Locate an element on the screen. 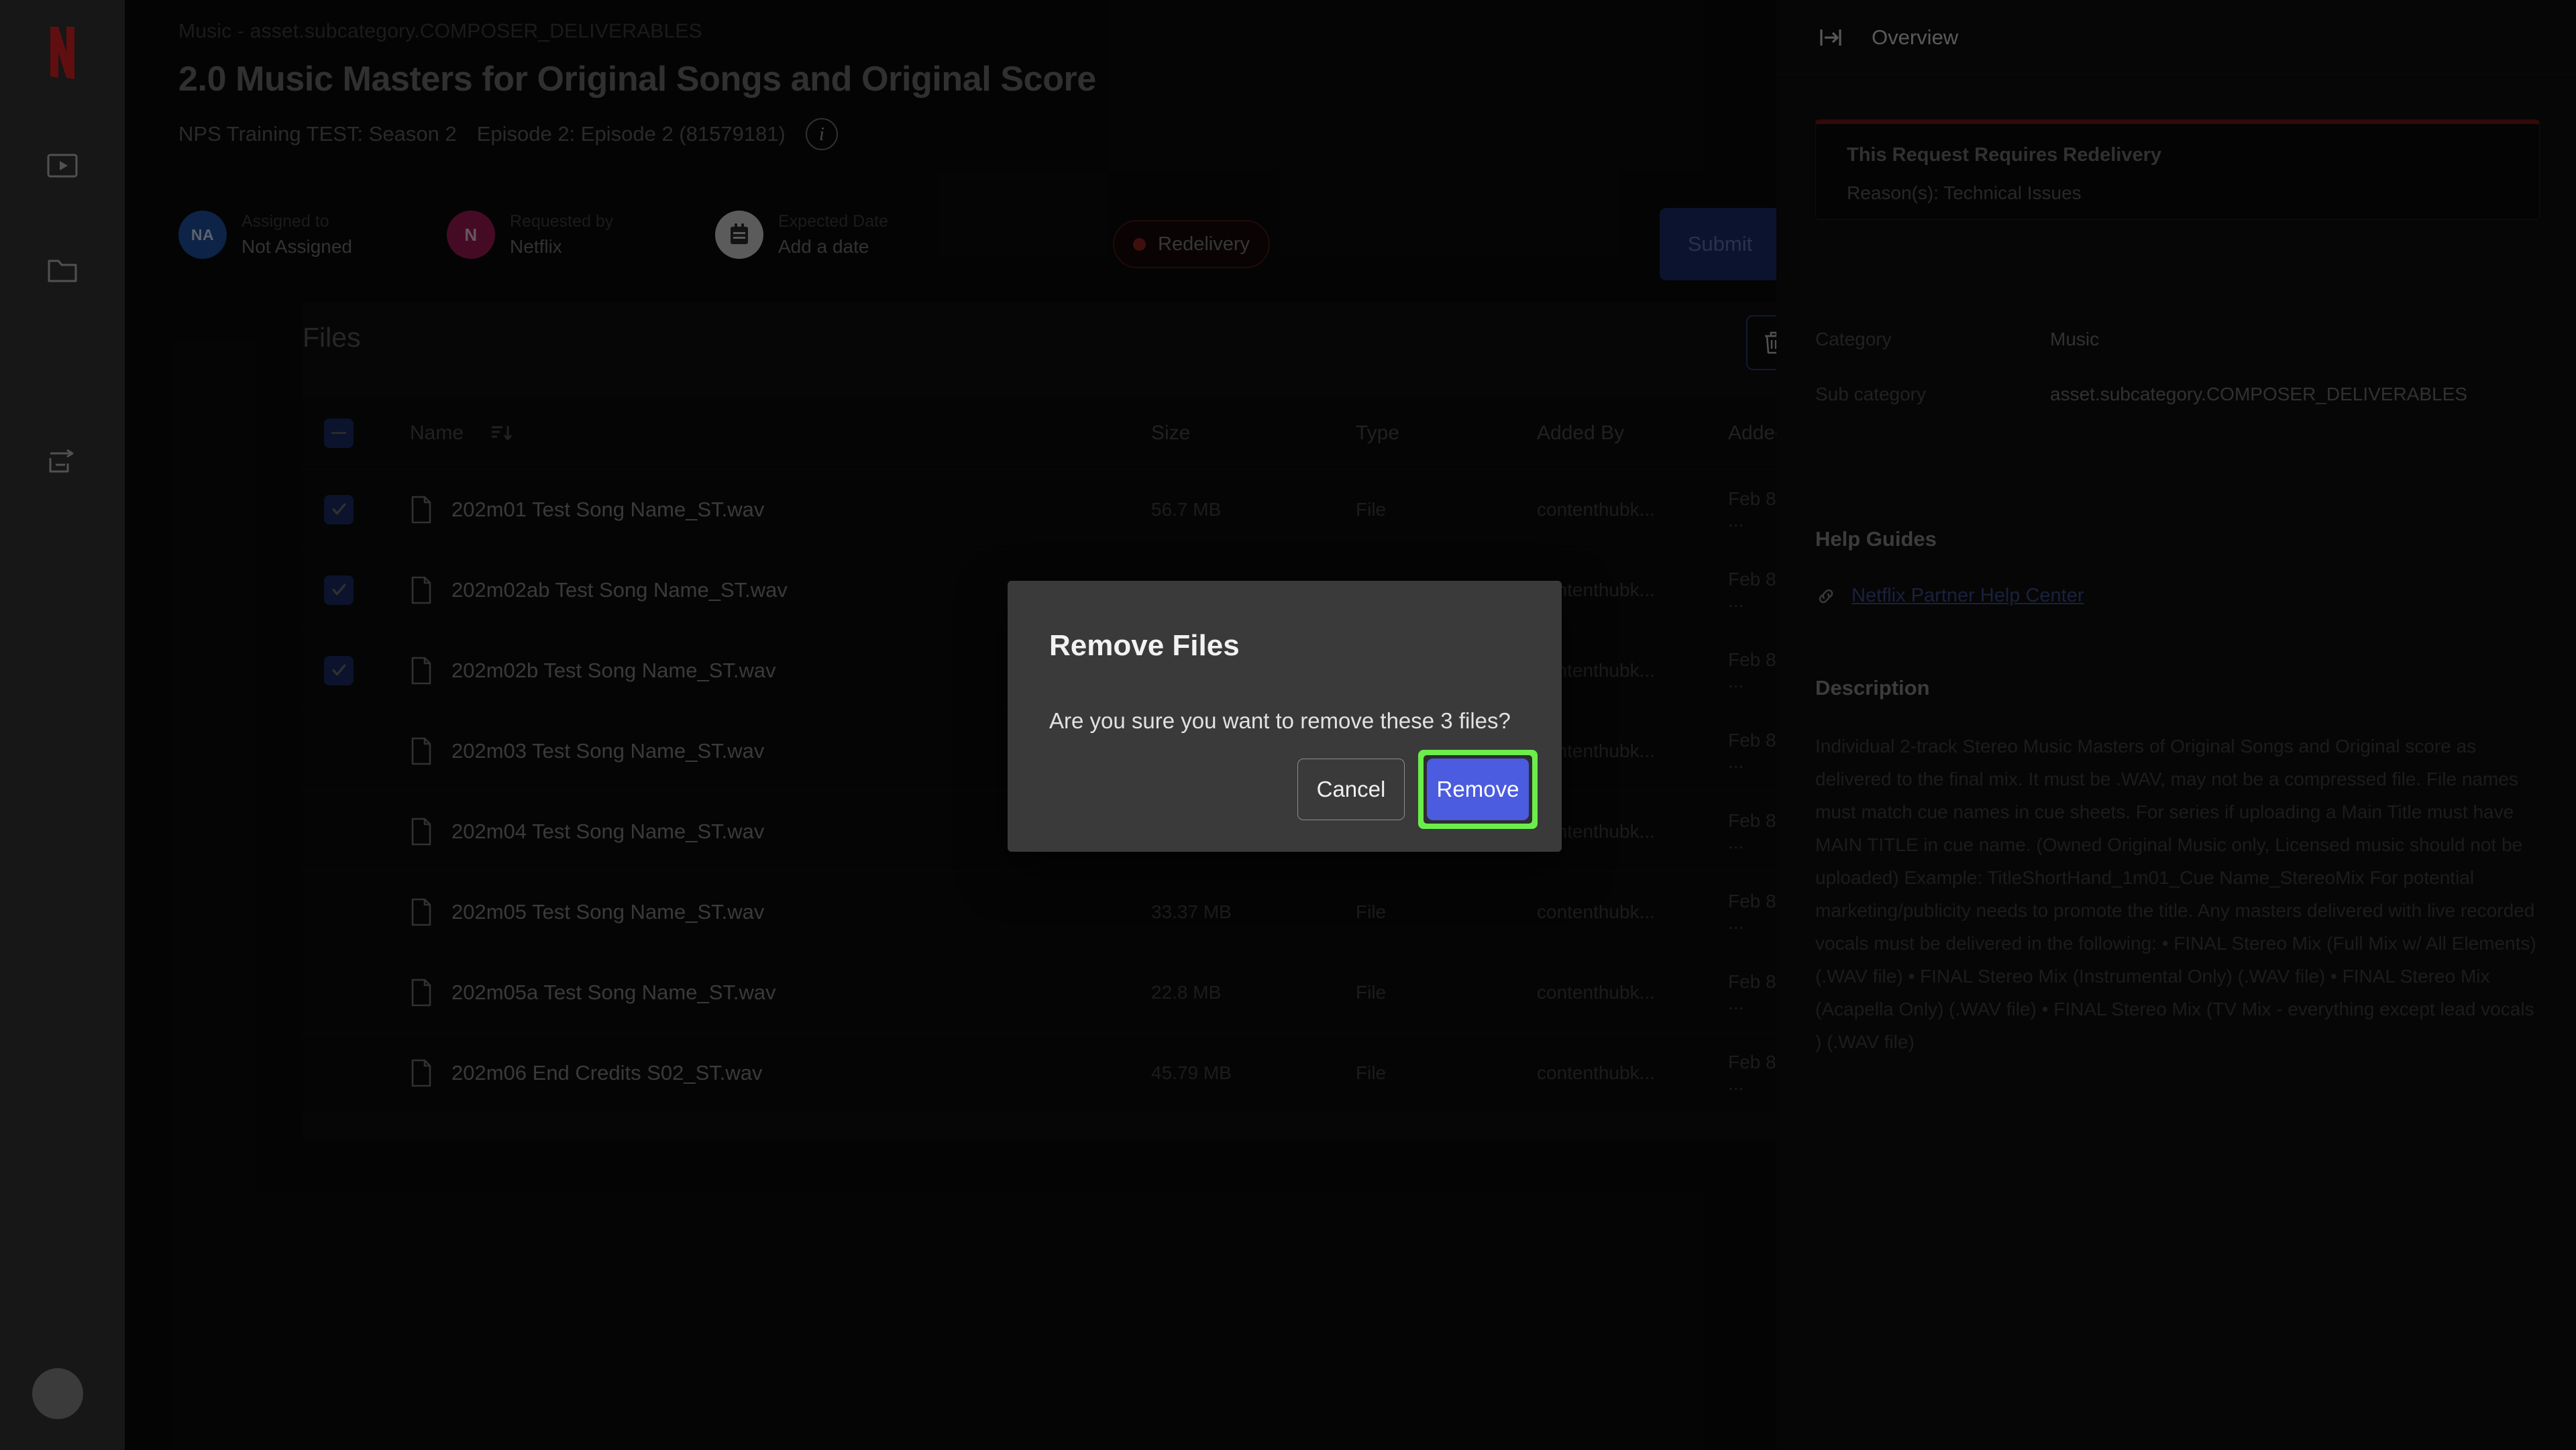 This screenshot has height=1450, width=2576. remove-button: Remove is located at coordinates (1478, 789).